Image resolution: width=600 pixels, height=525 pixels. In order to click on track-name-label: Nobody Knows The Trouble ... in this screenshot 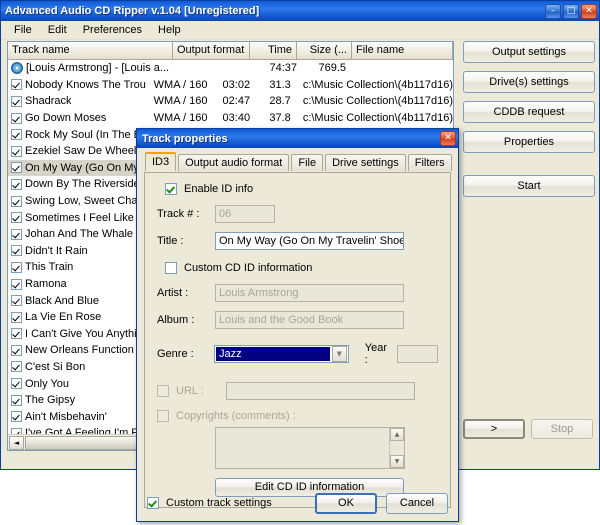, I will do `click(85, 84)`.